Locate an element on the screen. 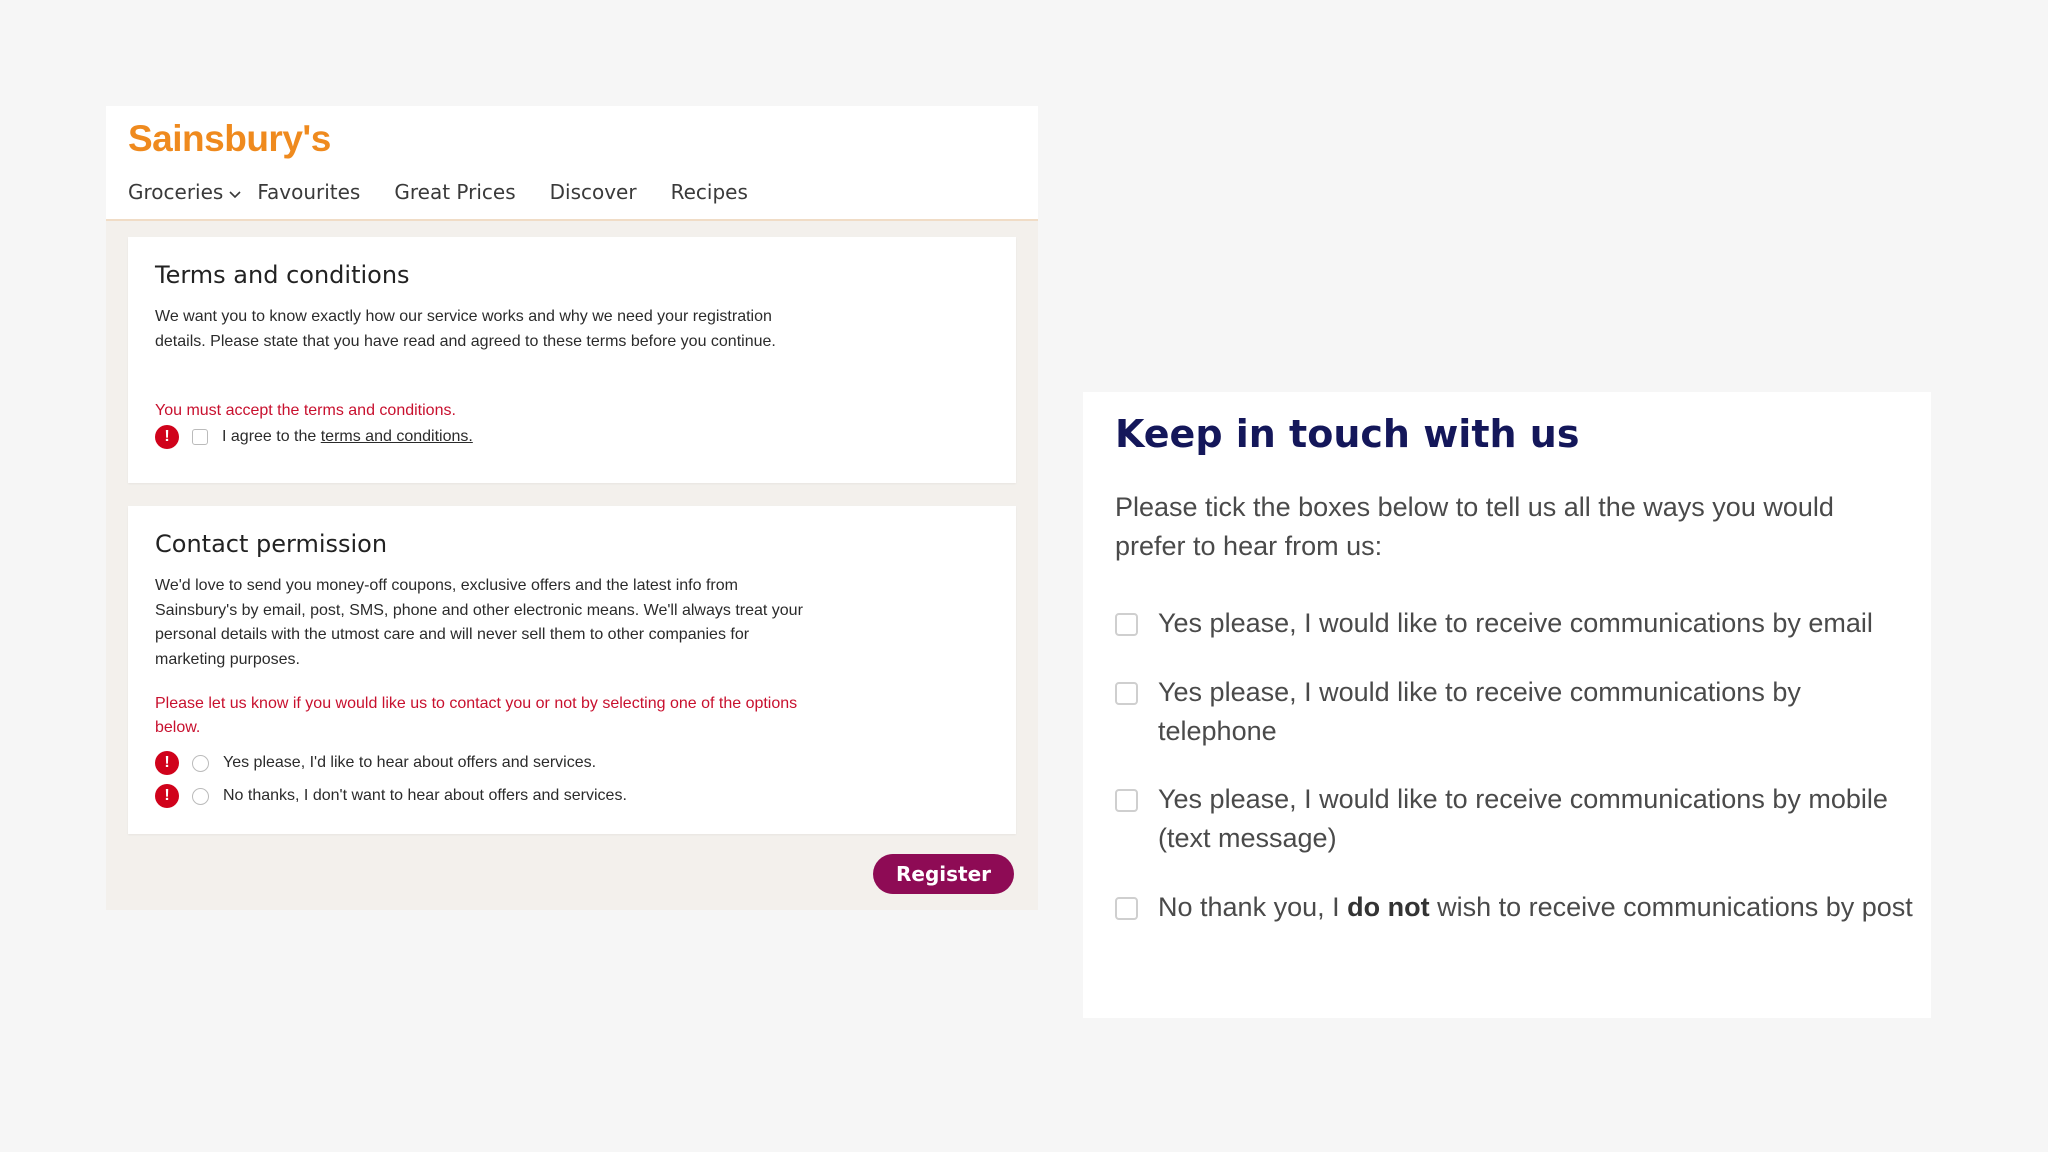  post-decline-text-after: wish to receive communications by post is located at coordinates (1671, 907).